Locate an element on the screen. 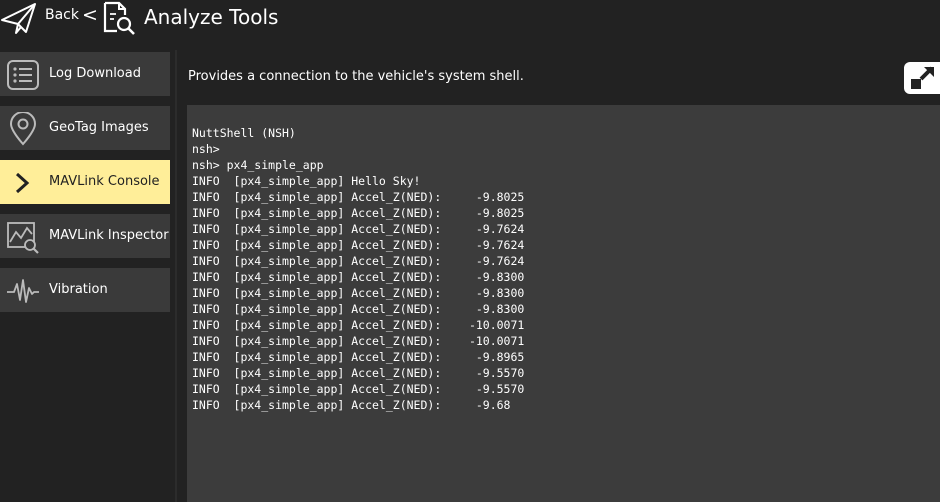 This screenshot has height=502, width=940. sidebar-item-label: MAVLink Console is located at coordinates (104, 181).